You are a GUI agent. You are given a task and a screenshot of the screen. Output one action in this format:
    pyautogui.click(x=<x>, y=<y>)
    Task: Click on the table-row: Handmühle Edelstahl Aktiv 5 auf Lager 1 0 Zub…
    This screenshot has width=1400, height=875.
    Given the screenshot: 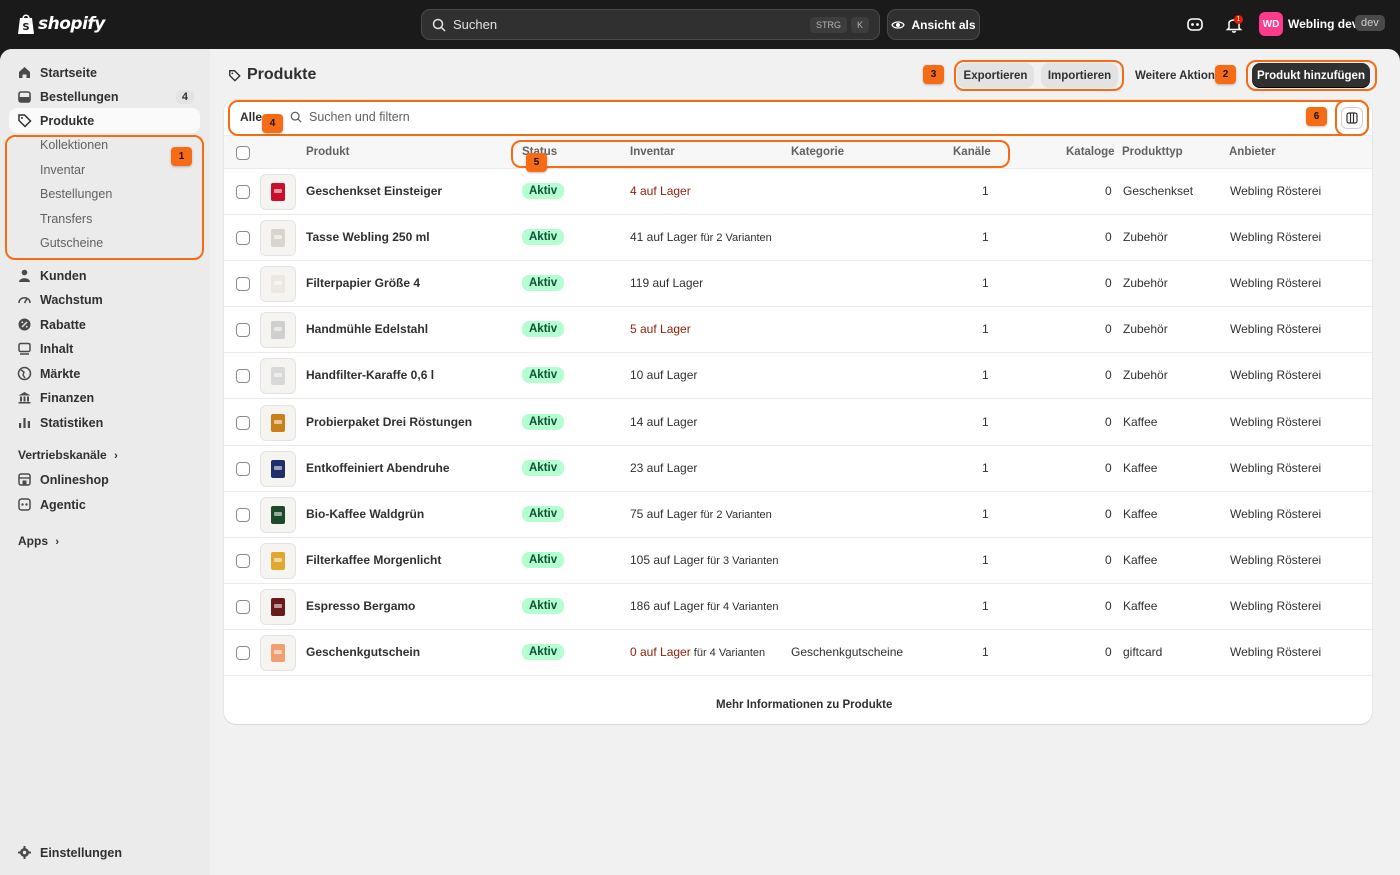 What is the action you would take?
    pyautogui.click(x=798, y=330)
    